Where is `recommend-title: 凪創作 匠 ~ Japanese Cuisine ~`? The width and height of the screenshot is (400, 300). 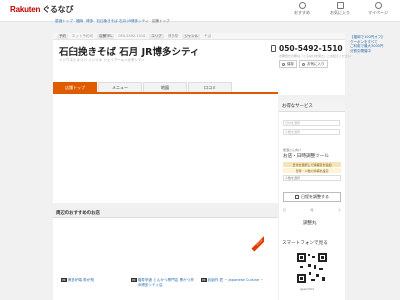 recommend-title: 凪創作 匠 ~ Japanese Cuisine ~ is located at coordinates (236, 280).